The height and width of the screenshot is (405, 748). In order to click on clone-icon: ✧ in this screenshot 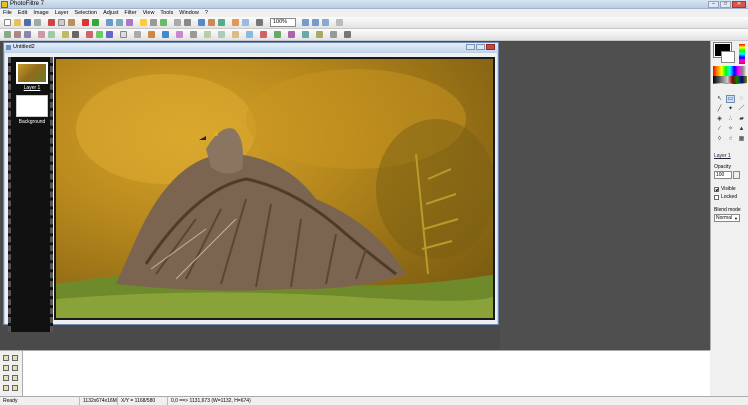, I will do `click(730, 129)`.